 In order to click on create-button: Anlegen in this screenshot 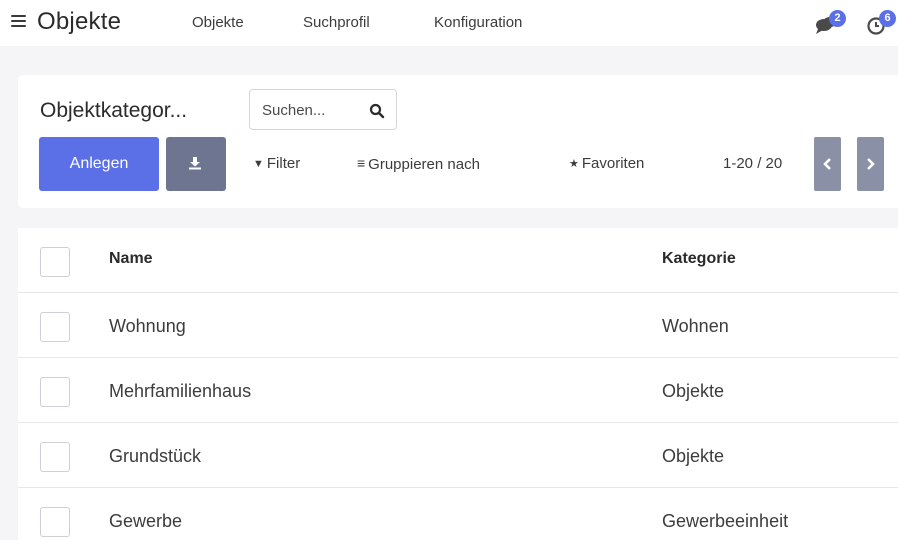, I will do `click(99, 164)`.